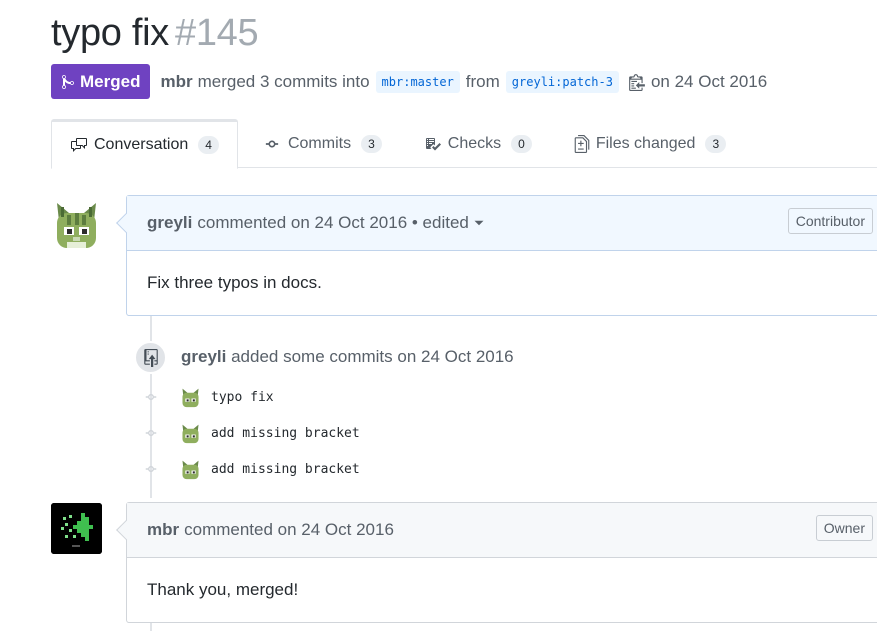 The image size is (877, 631). I want to click on pr-title: typo fix #145, so click(155, 33).